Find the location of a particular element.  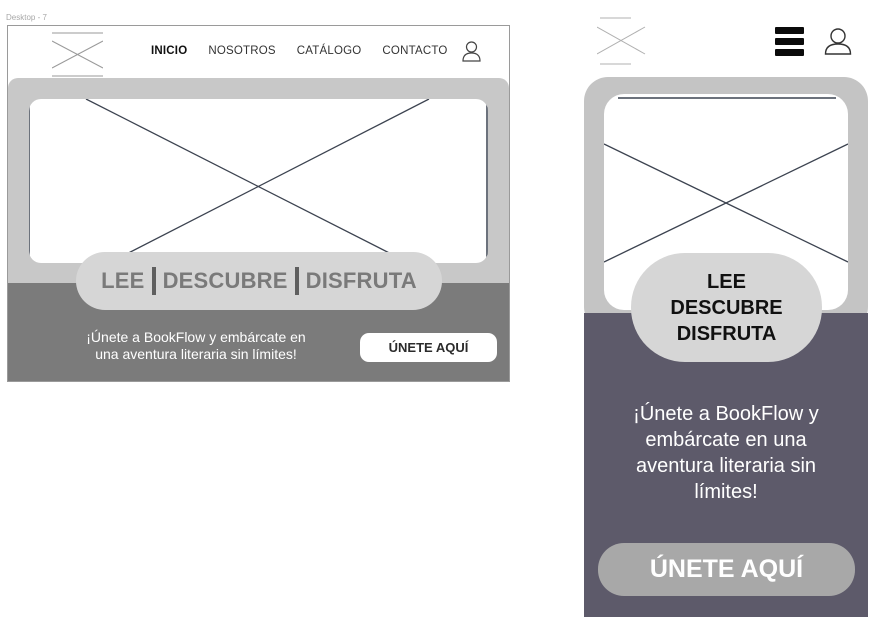

join-tagline-line: límites! is located at coordinates (726, 492).